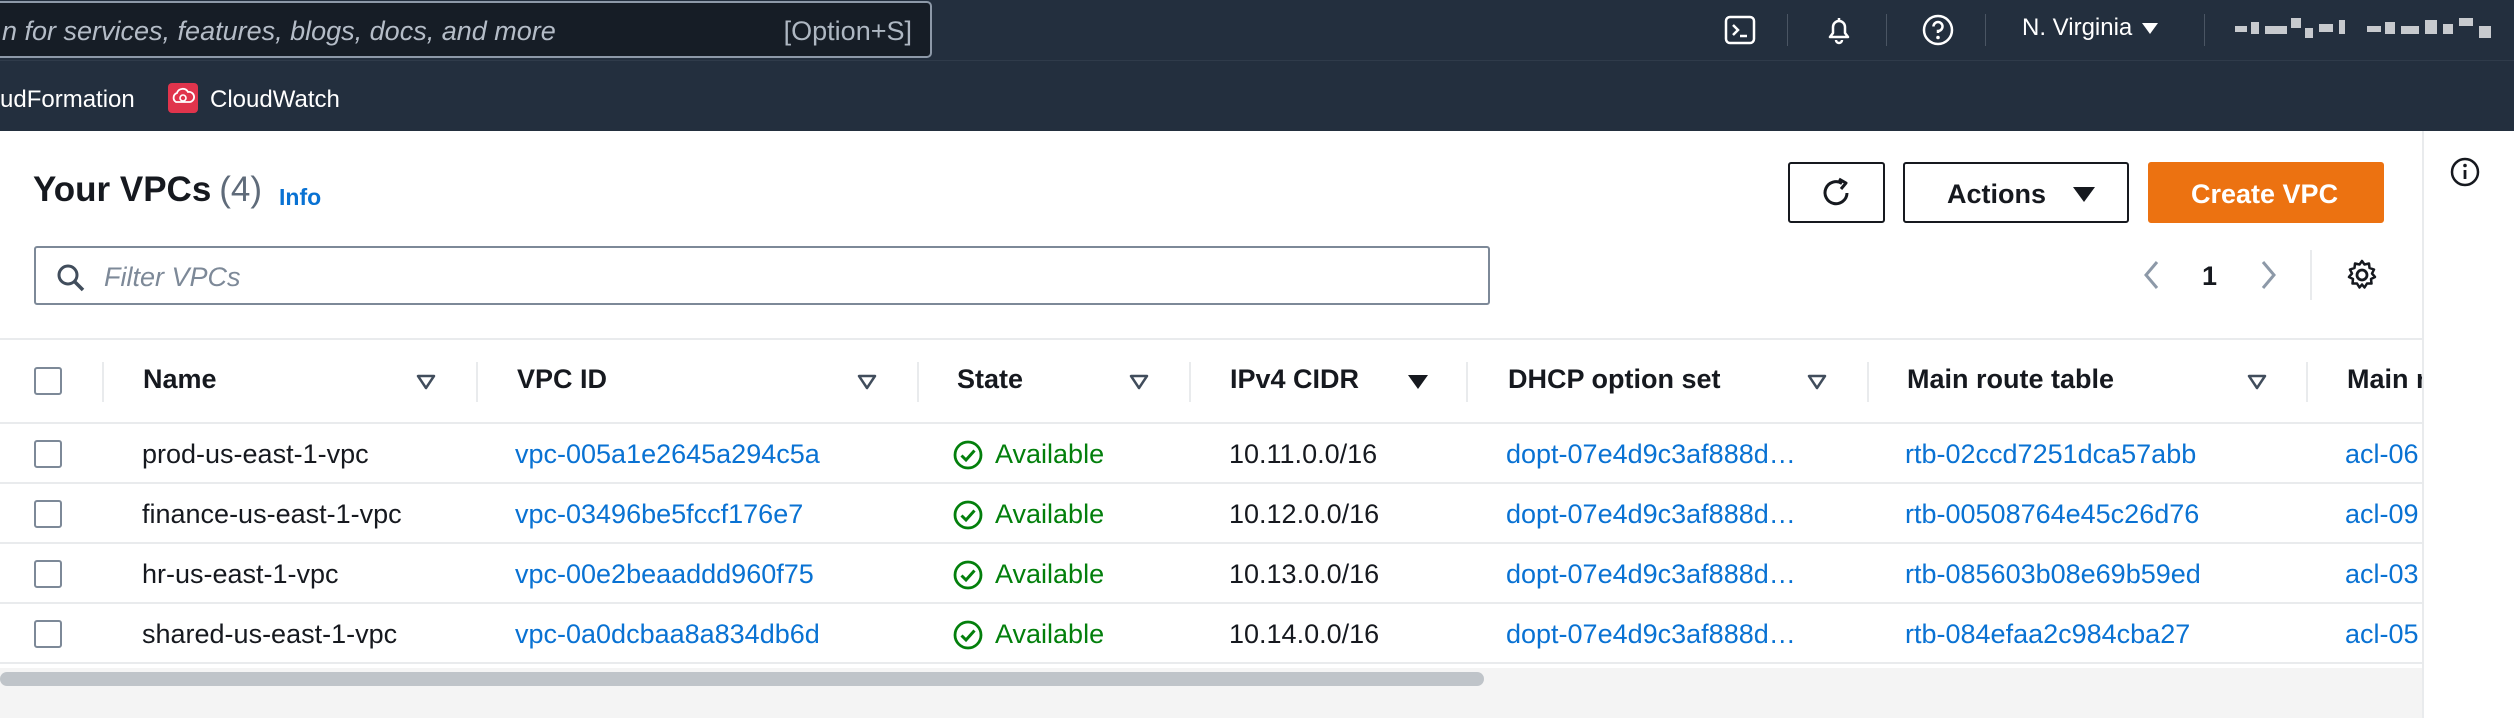 The height and width of the screenshot is (718, 2514). Describe the element at coordinates (2209, 276) in the screenshot. I see `current-page: 1` at that location.